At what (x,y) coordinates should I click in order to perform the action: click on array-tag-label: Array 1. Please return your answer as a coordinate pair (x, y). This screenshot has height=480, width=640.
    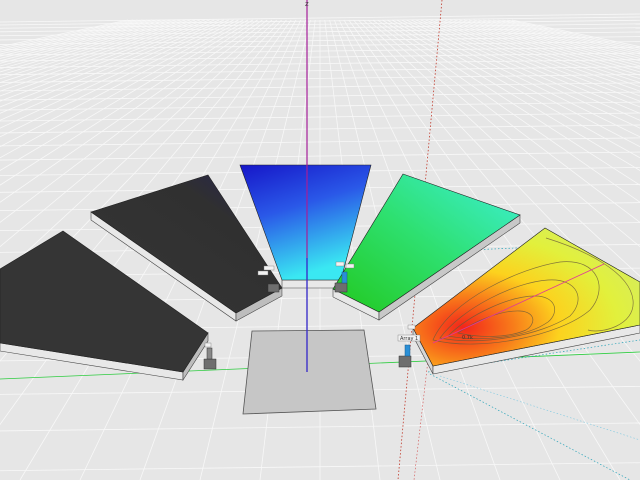
    Looking at the image, I should click on (409, 339).